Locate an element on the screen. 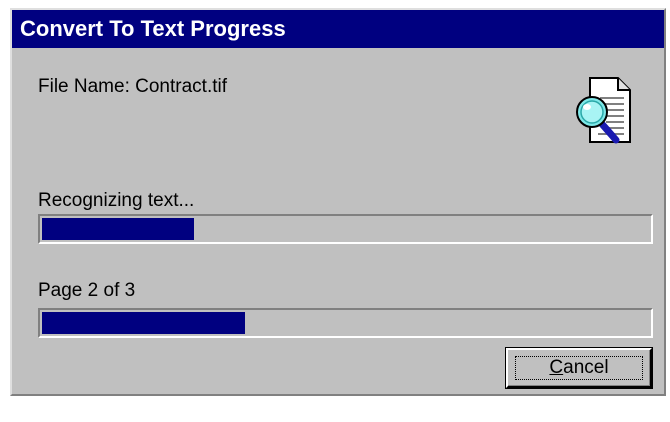  page-progress-bar is located at coordinates (345, 323).